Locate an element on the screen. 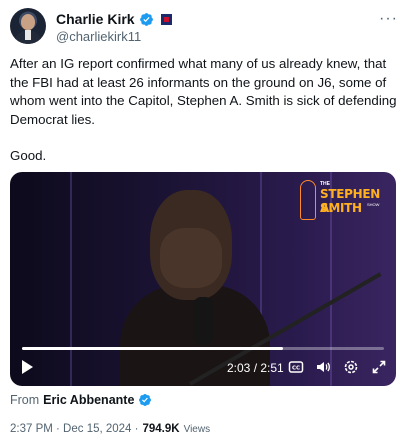 This screenshot has height=445, width=412. attribution-label: From is located at coordinates (25, 400).